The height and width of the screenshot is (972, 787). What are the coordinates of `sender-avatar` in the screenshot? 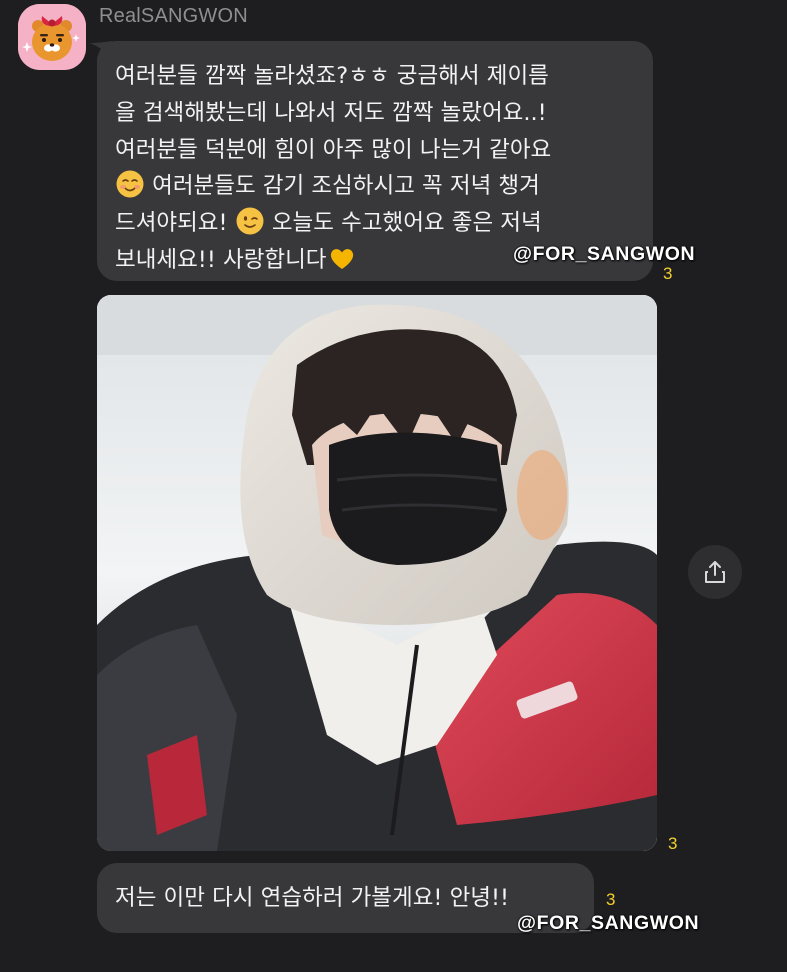 It's located at (52, 37).